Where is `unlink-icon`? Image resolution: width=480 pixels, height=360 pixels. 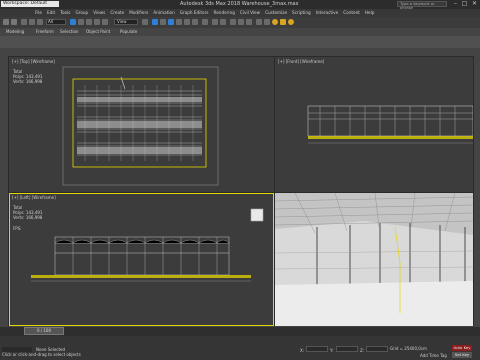 unlink-icon is located at coordinates (32, 22).